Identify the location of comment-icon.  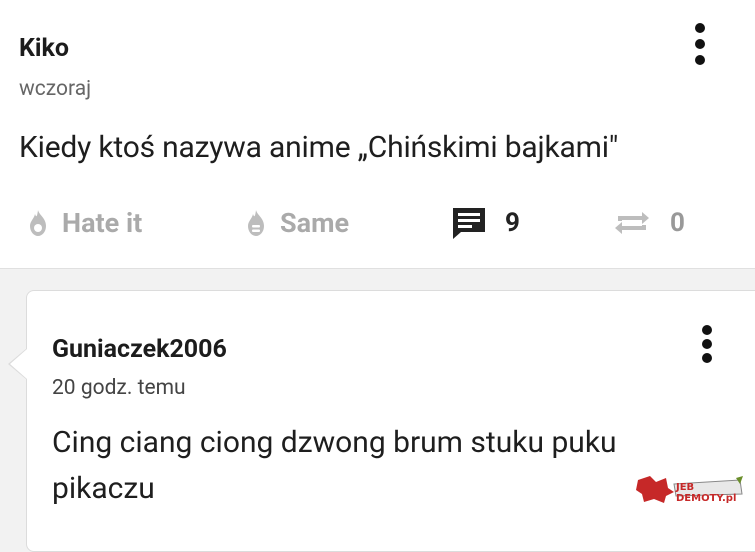
(469, 223).